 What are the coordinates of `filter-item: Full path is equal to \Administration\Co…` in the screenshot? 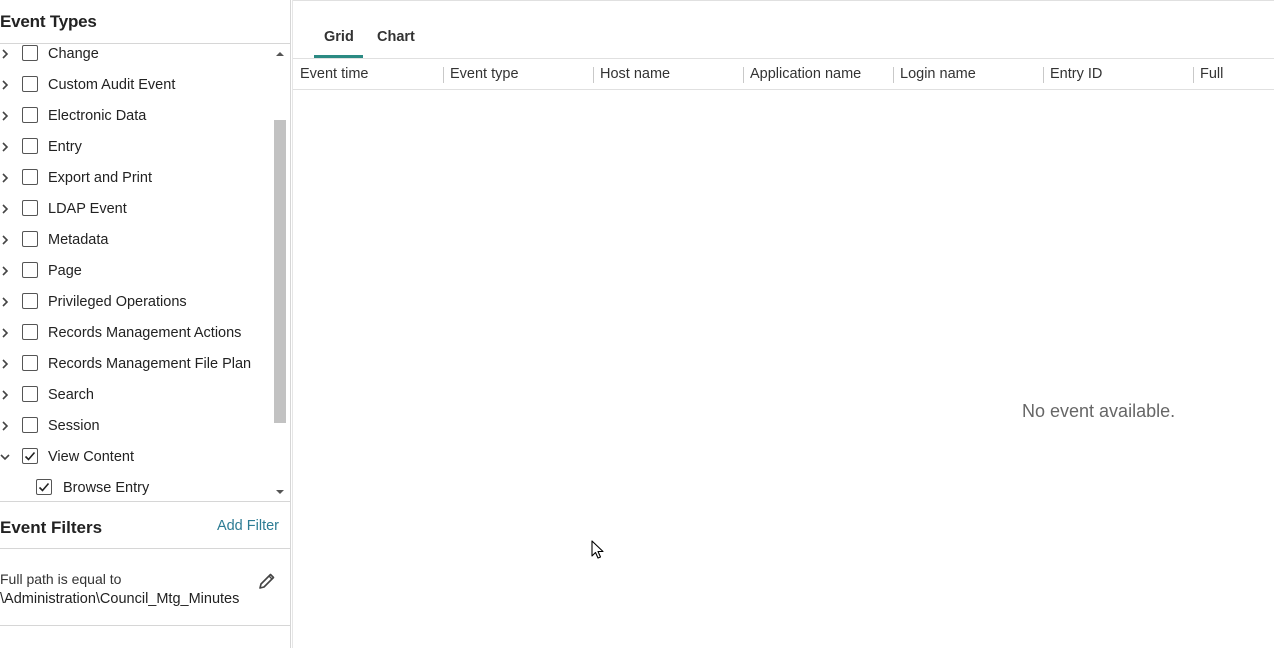 It's located at (145, 587).